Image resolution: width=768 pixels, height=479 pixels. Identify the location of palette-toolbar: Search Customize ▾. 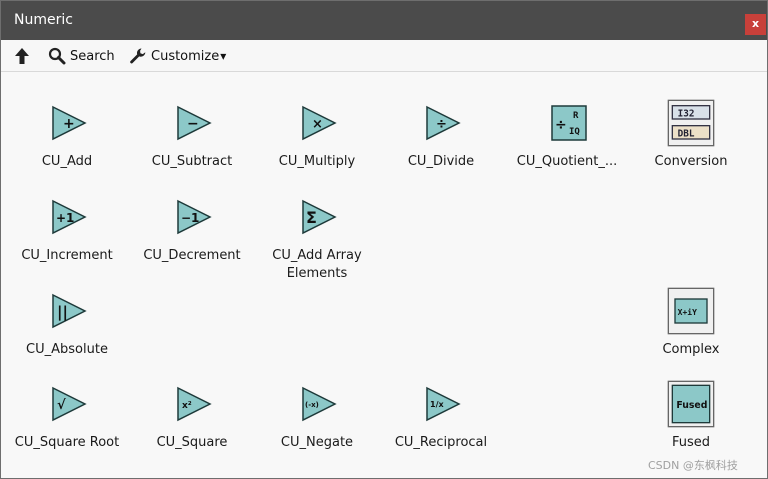
(384, 56).